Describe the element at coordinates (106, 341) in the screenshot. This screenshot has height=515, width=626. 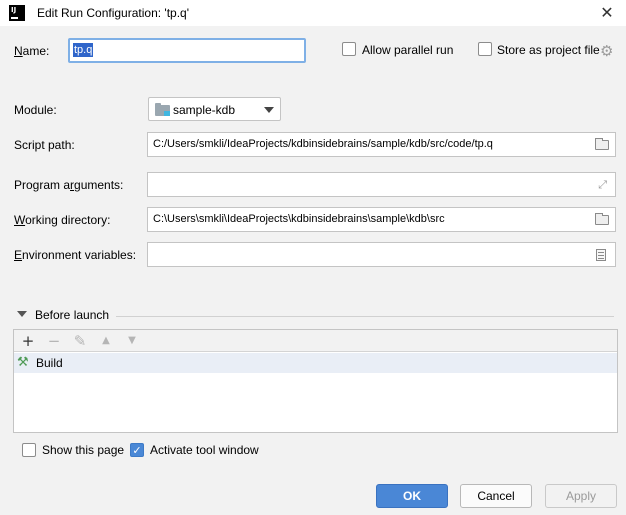
I see `move-up-icon: ▲` at that location.